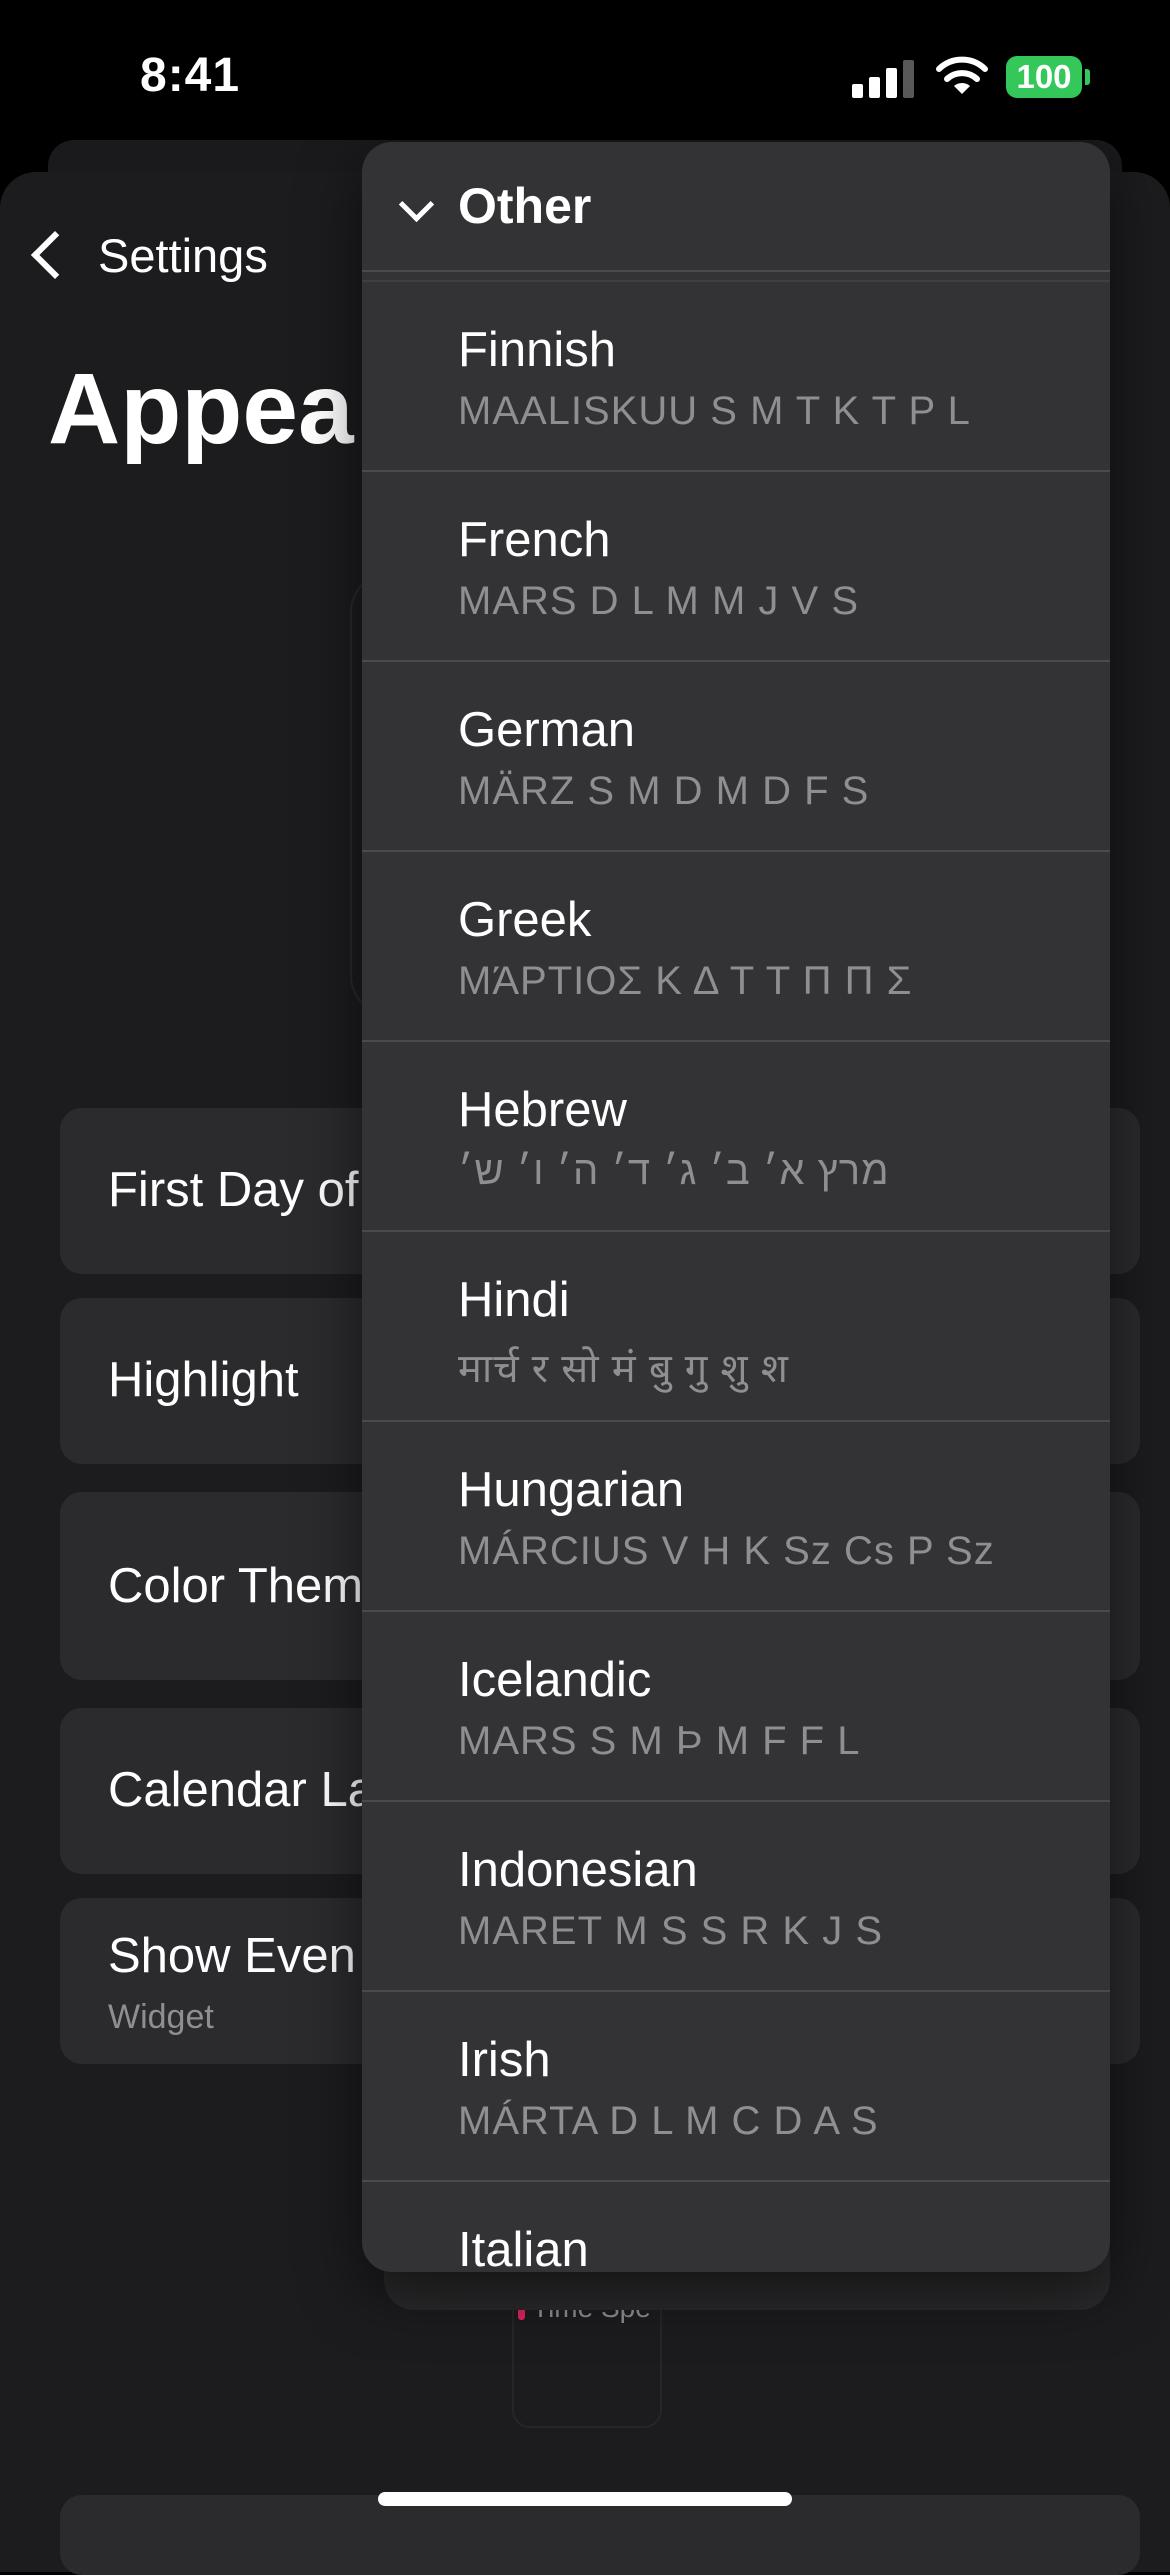 This screenshot has height=2575, width=1170. Describe the element at coordinates (600, 2535) in the screenshot. I see `settings-row-bottom` at that location.